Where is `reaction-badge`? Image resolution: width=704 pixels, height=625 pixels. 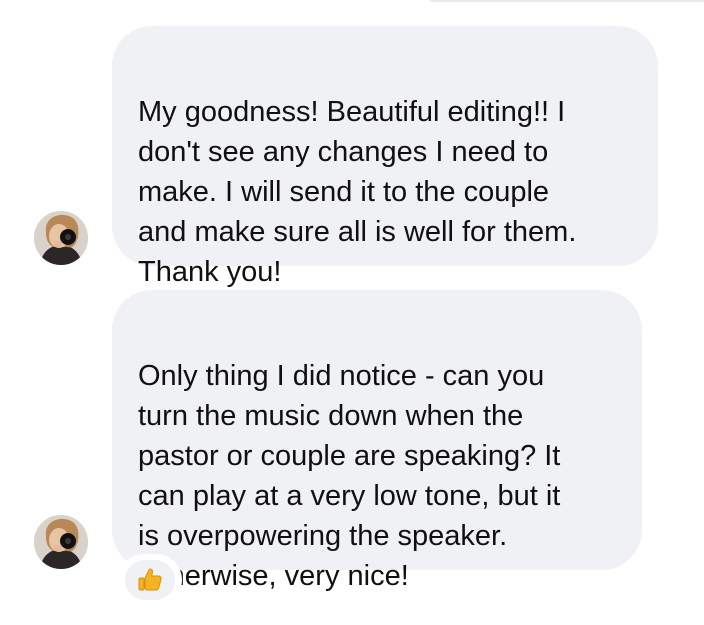
reaction-badge is located at coordinates (150, 580).